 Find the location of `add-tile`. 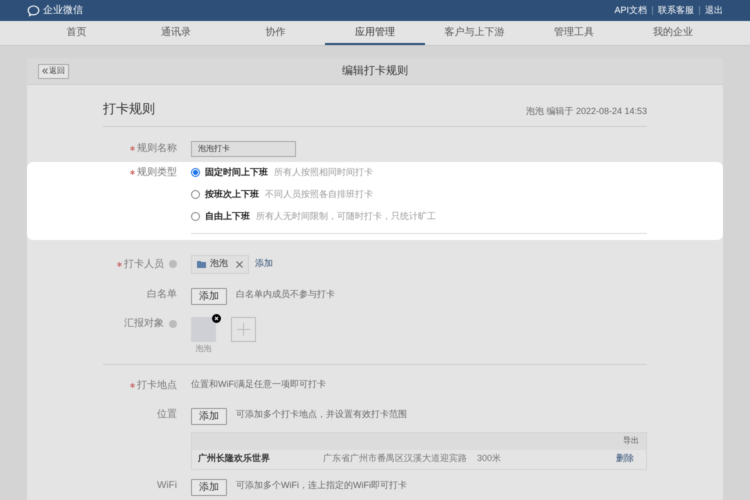

add-tile is located at coordinates (243, 329).